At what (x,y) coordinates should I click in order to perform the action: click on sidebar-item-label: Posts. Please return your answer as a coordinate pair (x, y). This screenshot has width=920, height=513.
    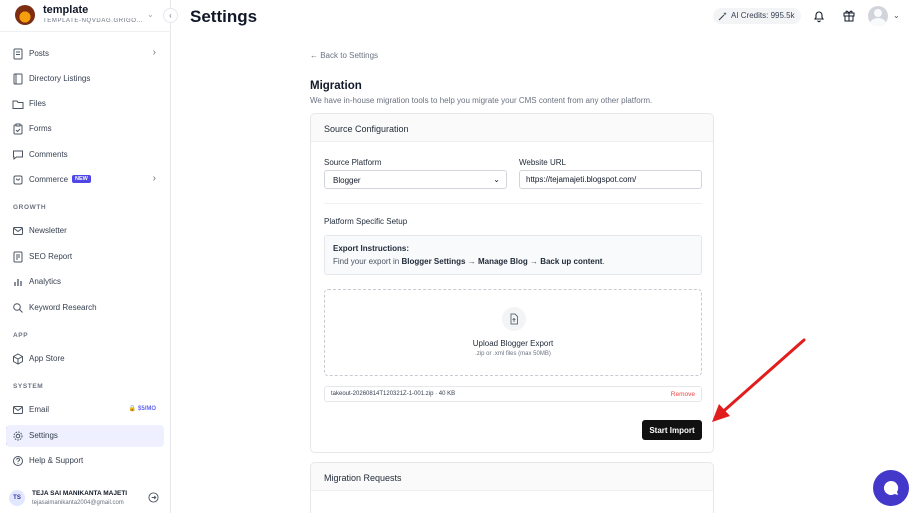
    Looking at the image, I should click on (39, 53).